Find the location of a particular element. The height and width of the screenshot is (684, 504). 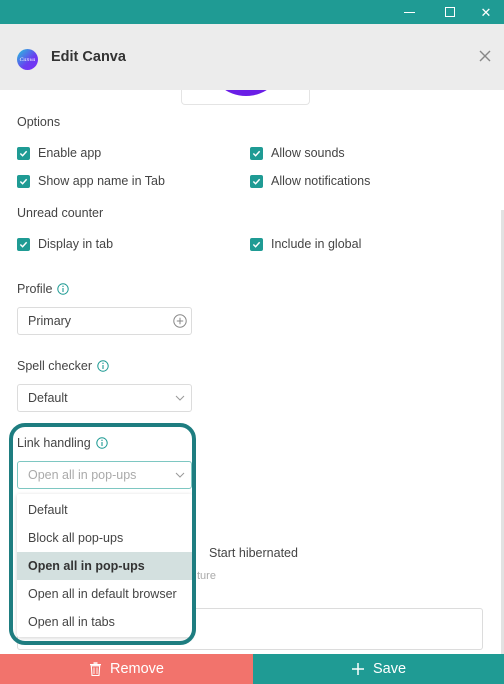

show-app-name-label: Show app name in Tab is located at coordinates (101, 181).